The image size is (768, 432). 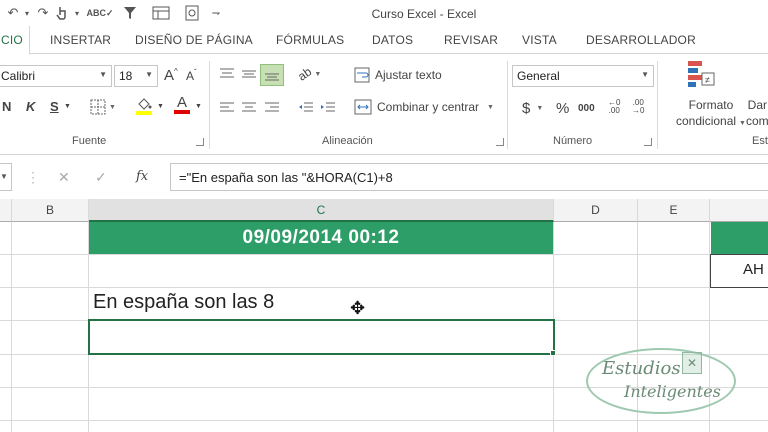 I want to click on cell-c3-text: En españa son las 8, so click(x=183, y=302).